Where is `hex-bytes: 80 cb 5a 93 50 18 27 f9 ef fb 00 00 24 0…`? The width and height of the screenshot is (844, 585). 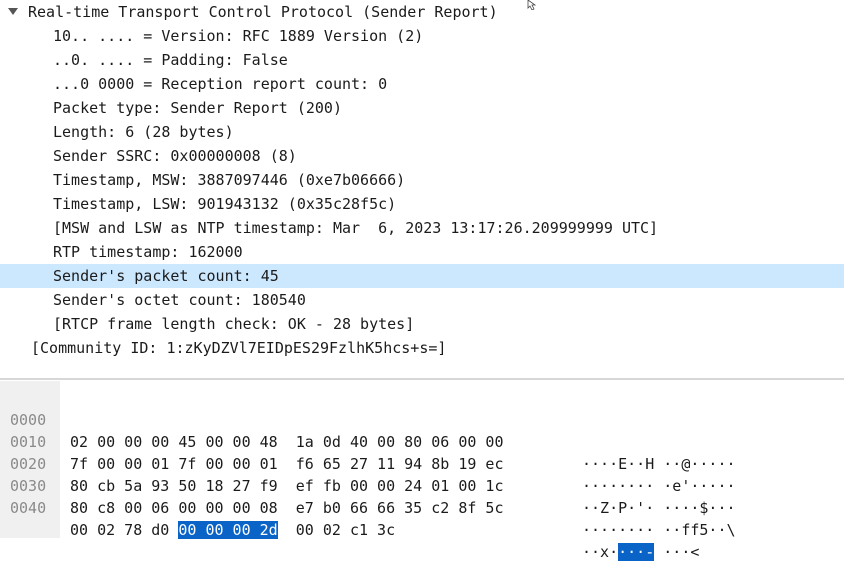 hex-bytes: 80 cb 5a 93 50 18 27 f9 ef fb 00 00 24 0… is located at coordinates (286, 486).